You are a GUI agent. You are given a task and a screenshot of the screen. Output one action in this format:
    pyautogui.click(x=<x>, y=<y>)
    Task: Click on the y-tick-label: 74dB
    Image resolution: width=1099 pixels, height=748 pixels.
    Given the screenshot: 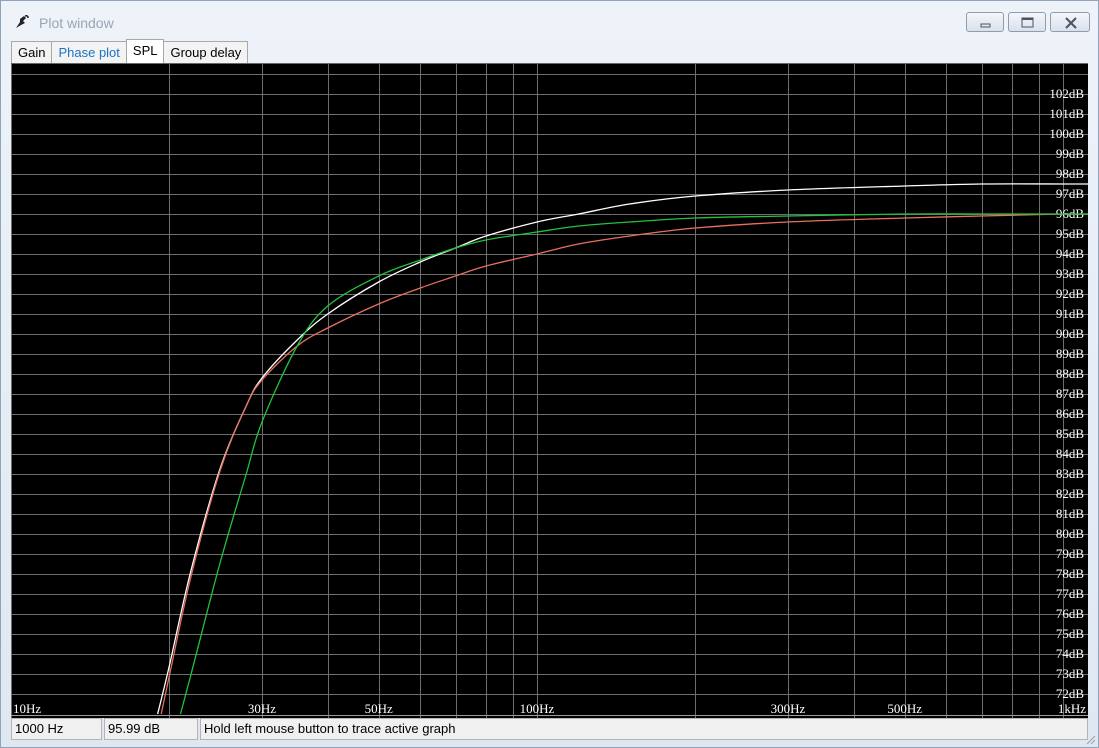 What is the action you would take?
    pyautogui.click(x=1070, y=653)
    